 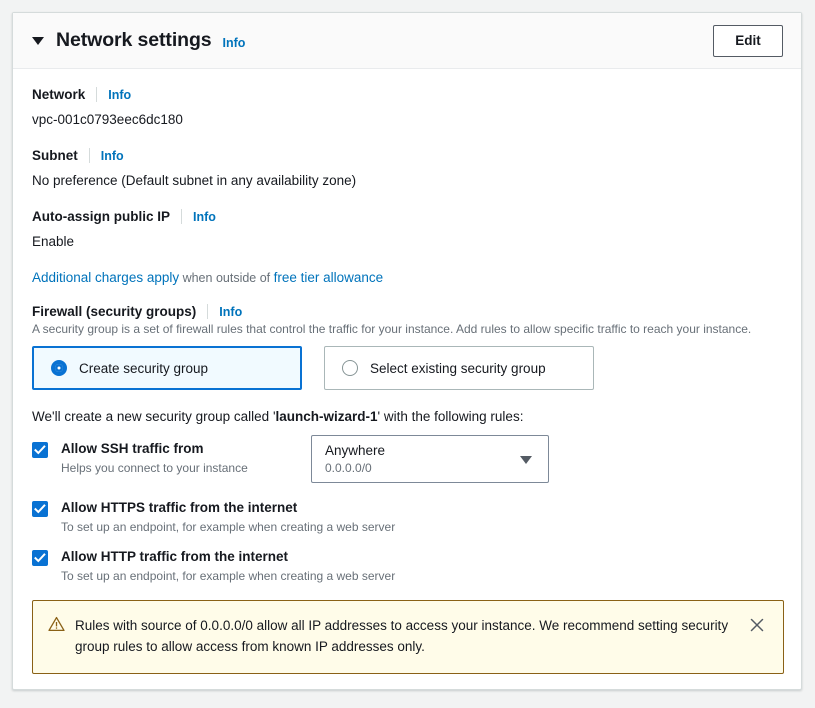 What do you see at coordinates (132, 448) in the screenshot?
I see `rule-label-ssh: Allow SSH traffic from` at bounding box center [132, 448].